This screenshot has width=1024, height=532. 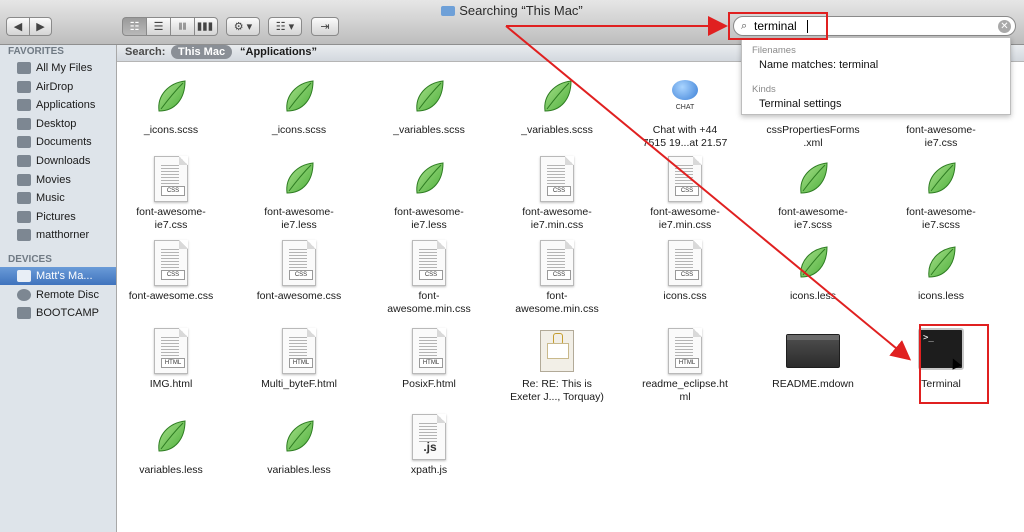 What do you see at coordinates (58, 217) in the screenshot?
I see `sidebar-item-pictures: Pictures` at bounding box center [58, 217].